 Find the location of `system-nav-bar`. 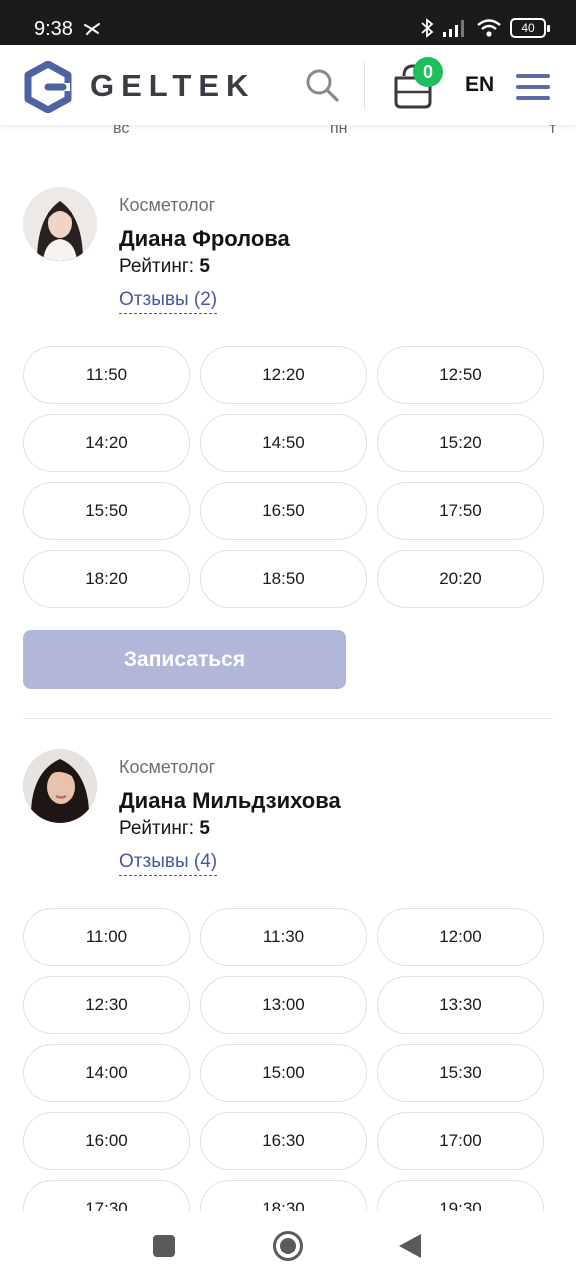

system-nav-bar is located at coordinates (288, 1245).